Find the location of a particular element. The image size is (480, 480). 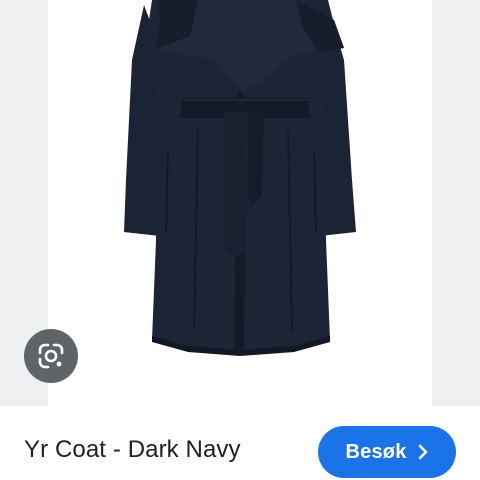

google-lens-button is located at coordinates (51, 356).